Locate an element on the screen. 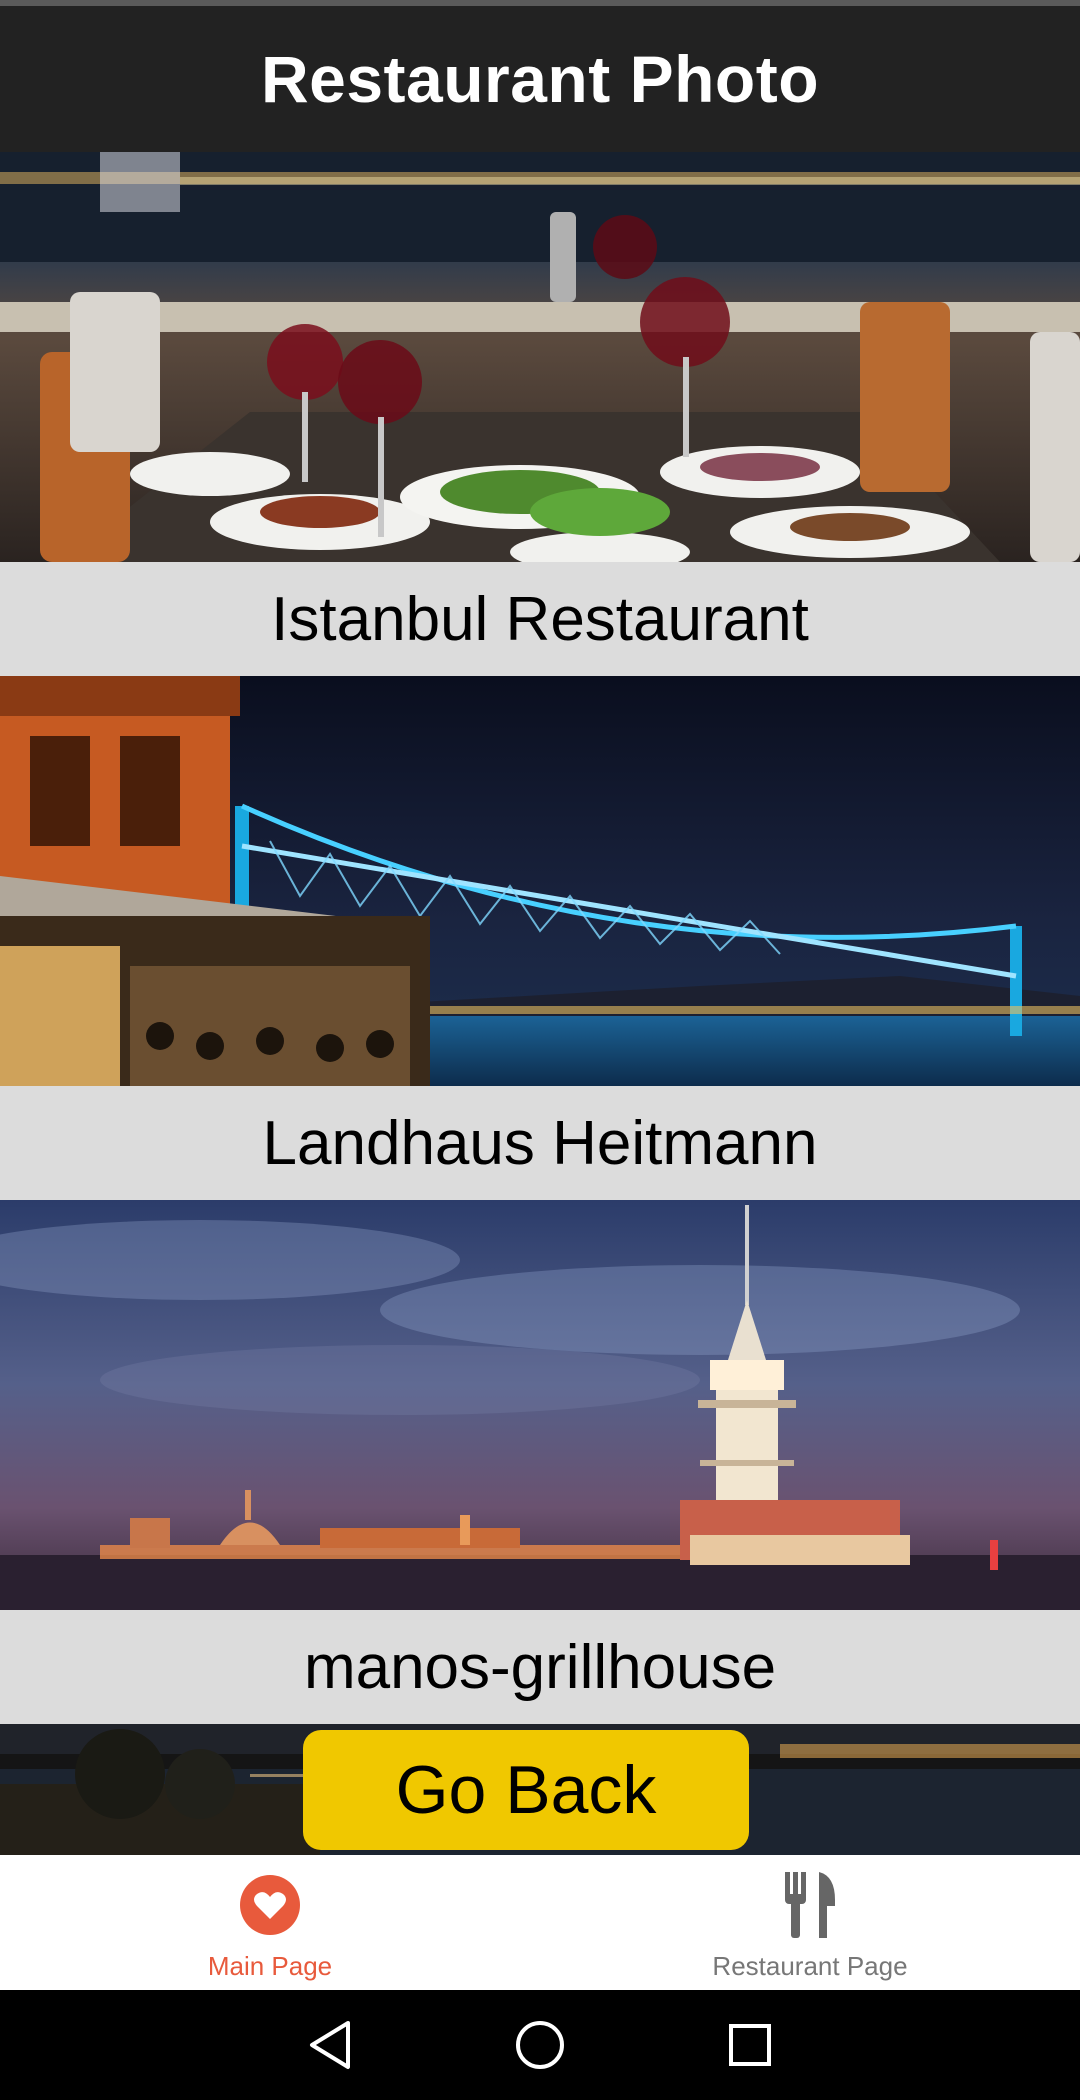 The image size is (1080, 2100). restaurant-name-1: Istanbul Restaurant is located at coordinates (540, 619).